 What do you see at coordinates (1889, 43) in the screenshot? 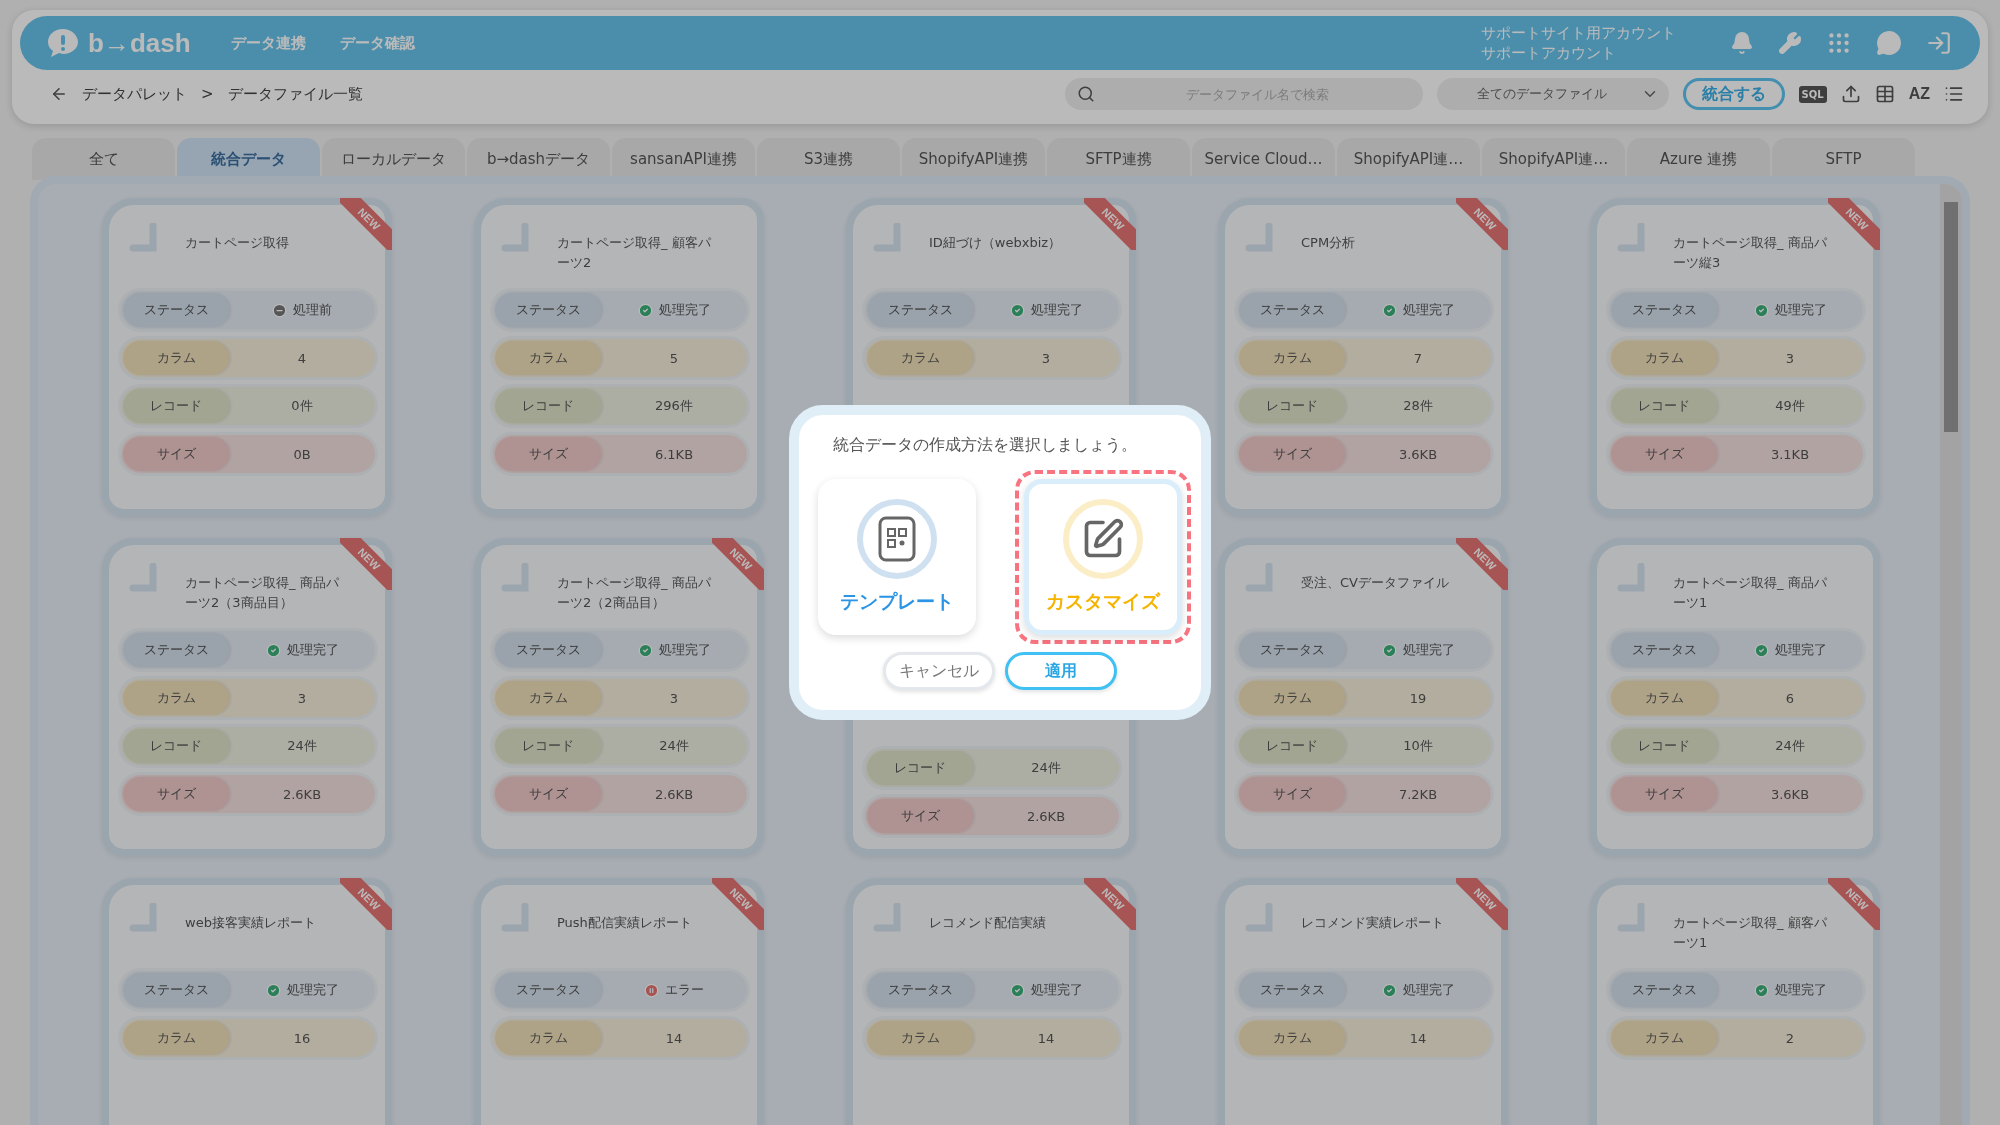
I see `chat-icon` at bounding box center [1889, 43].